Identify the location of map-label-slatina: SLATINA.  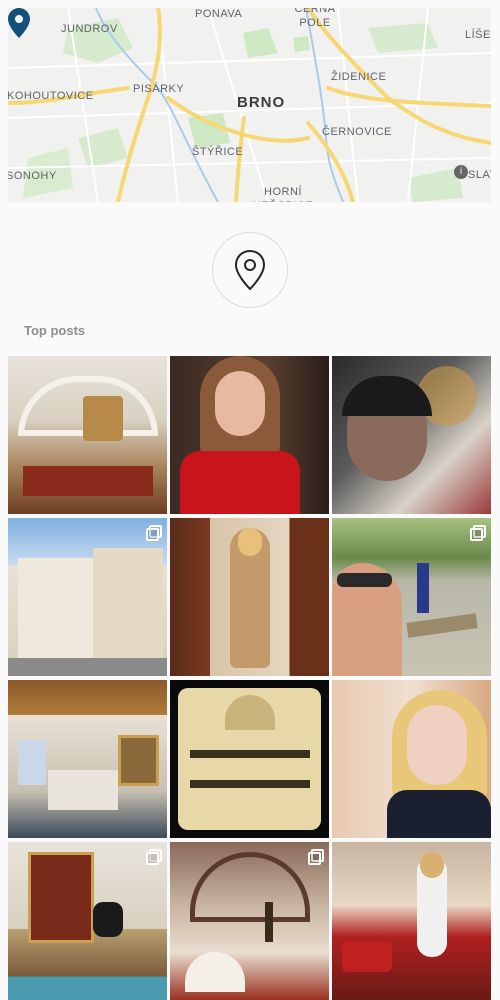
(479, 175).